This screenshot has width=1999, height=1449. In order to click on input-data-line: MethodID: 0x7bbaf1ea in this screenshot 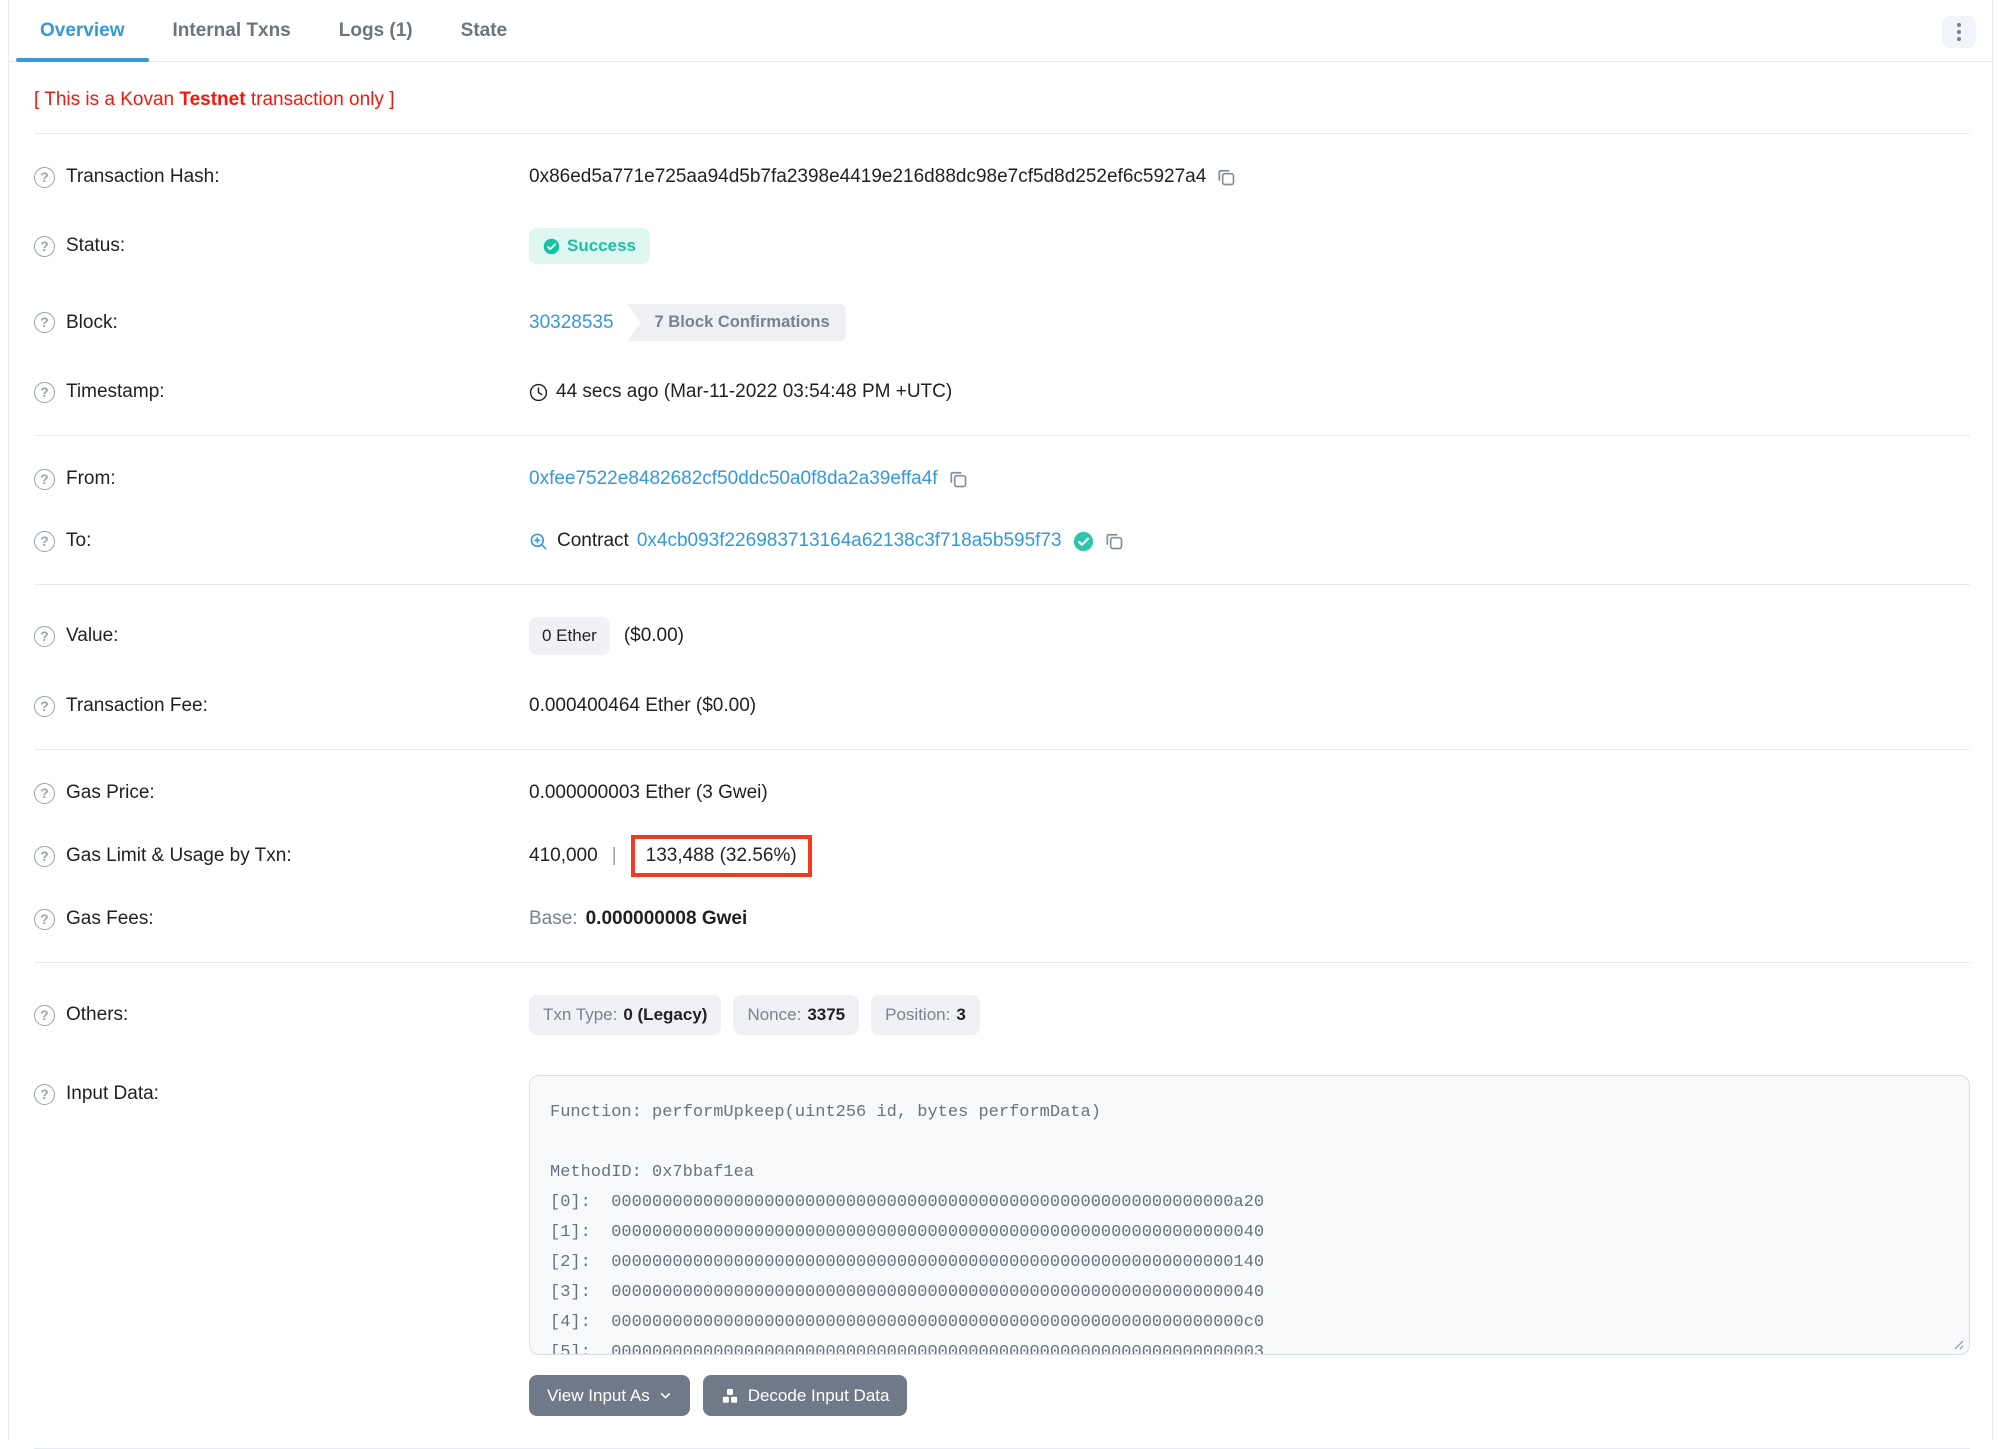, I will do `click(652, 1172)`.